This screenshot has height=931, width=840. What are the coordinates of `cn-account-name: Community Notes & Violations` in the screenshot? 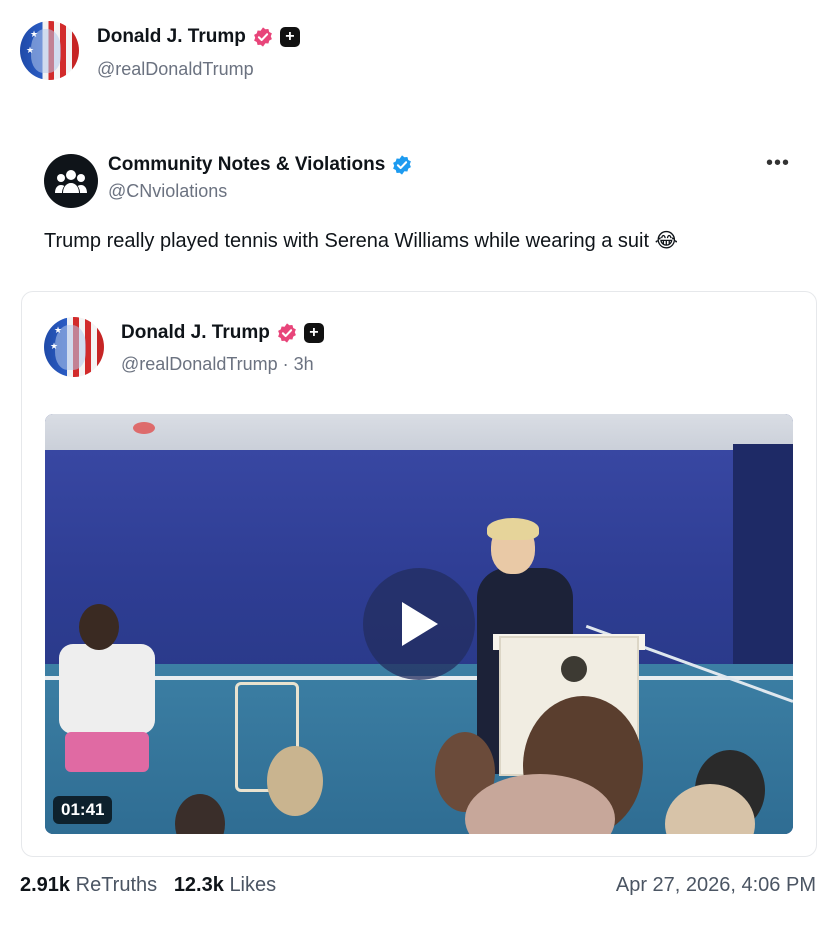 It's located at (246, 165).